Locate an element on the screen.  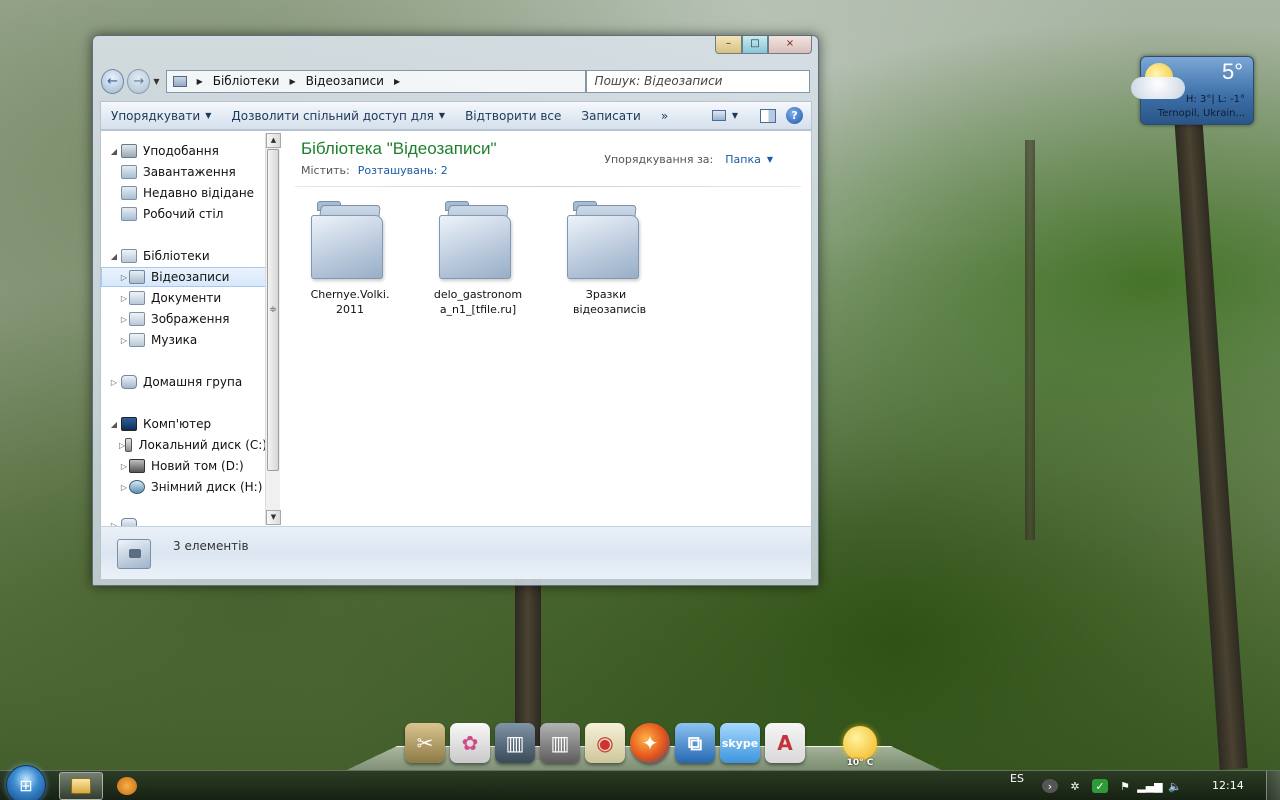
nav-pane-scrollbar: ▲ ≑ ▼ is located at coordinates (273, 329).